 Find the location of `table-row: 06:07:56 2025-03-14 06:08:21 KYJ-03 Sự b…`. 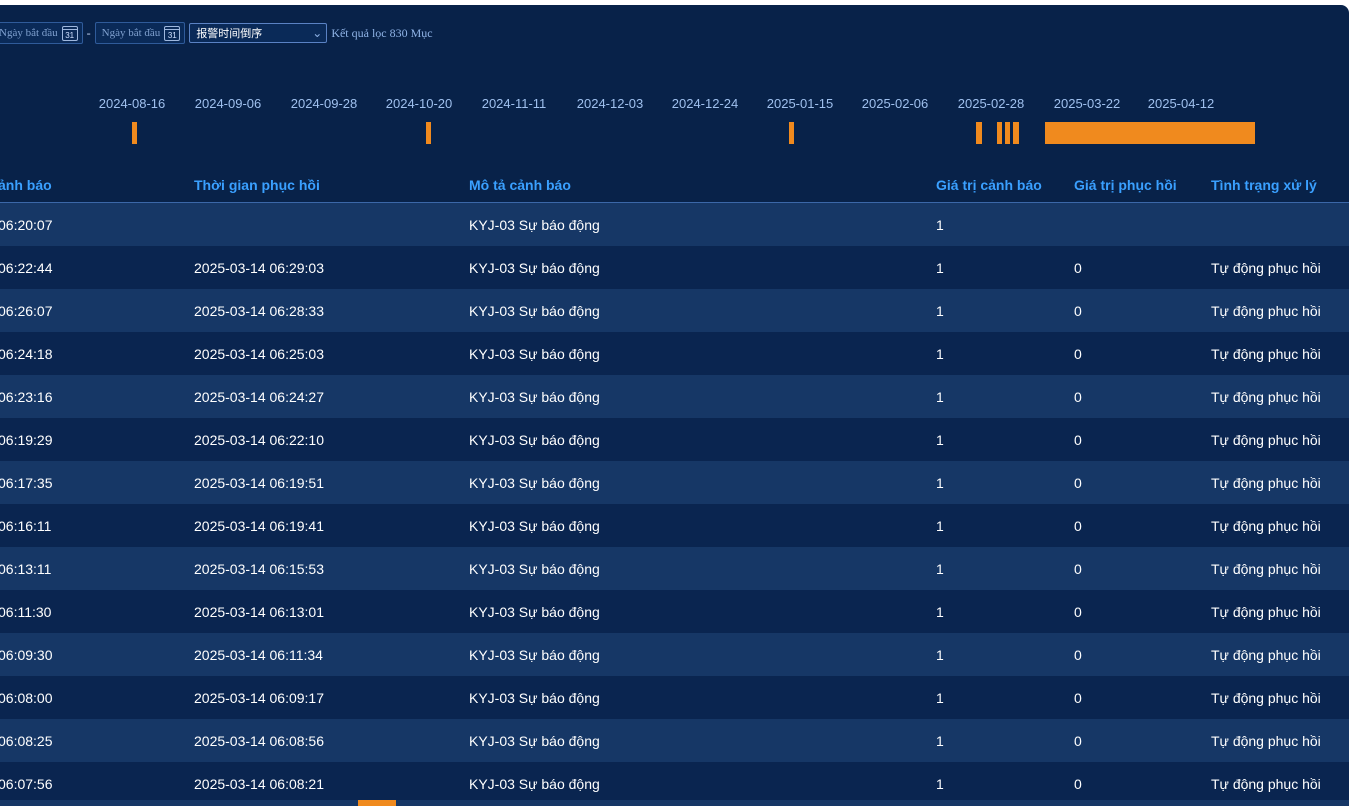

table-row: 06:07:56 2025-03-14 06:08:21 KYJ-03 Sự b… is located at coordinates (674, 783).